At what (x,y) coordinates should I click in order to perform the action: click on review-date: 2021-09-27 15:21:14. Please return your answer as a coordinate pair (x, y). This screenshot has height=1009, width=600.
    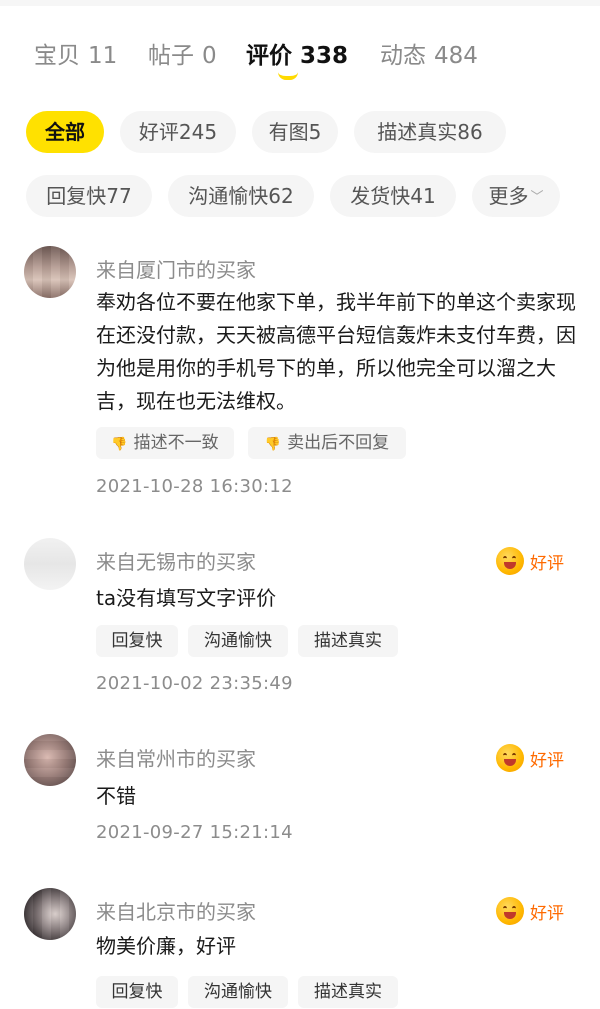
    Looking at the image, I should click on (194, 832).